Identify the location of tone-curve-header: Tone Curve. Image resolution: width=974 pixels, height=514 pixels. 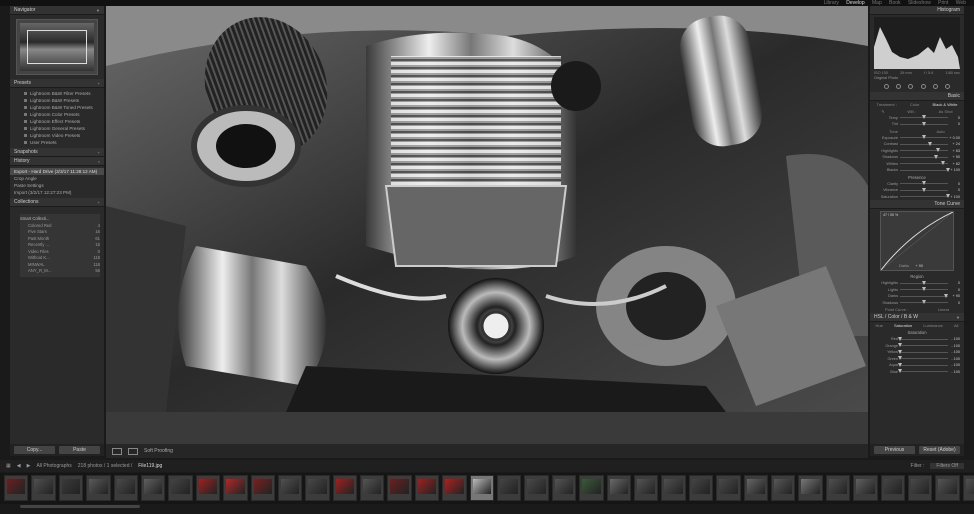
(917, 204).